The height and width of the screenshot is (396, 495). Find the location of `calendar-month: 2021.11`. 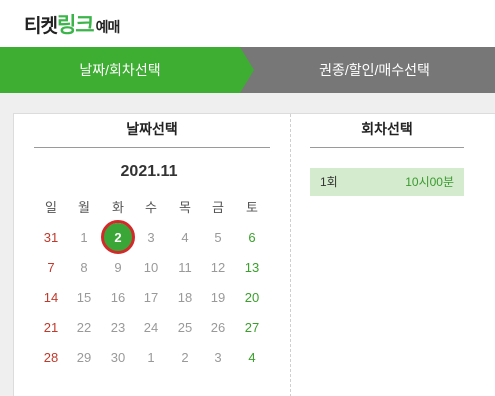

calendar-month: 2021.11 is located at coordinates (149, 171).